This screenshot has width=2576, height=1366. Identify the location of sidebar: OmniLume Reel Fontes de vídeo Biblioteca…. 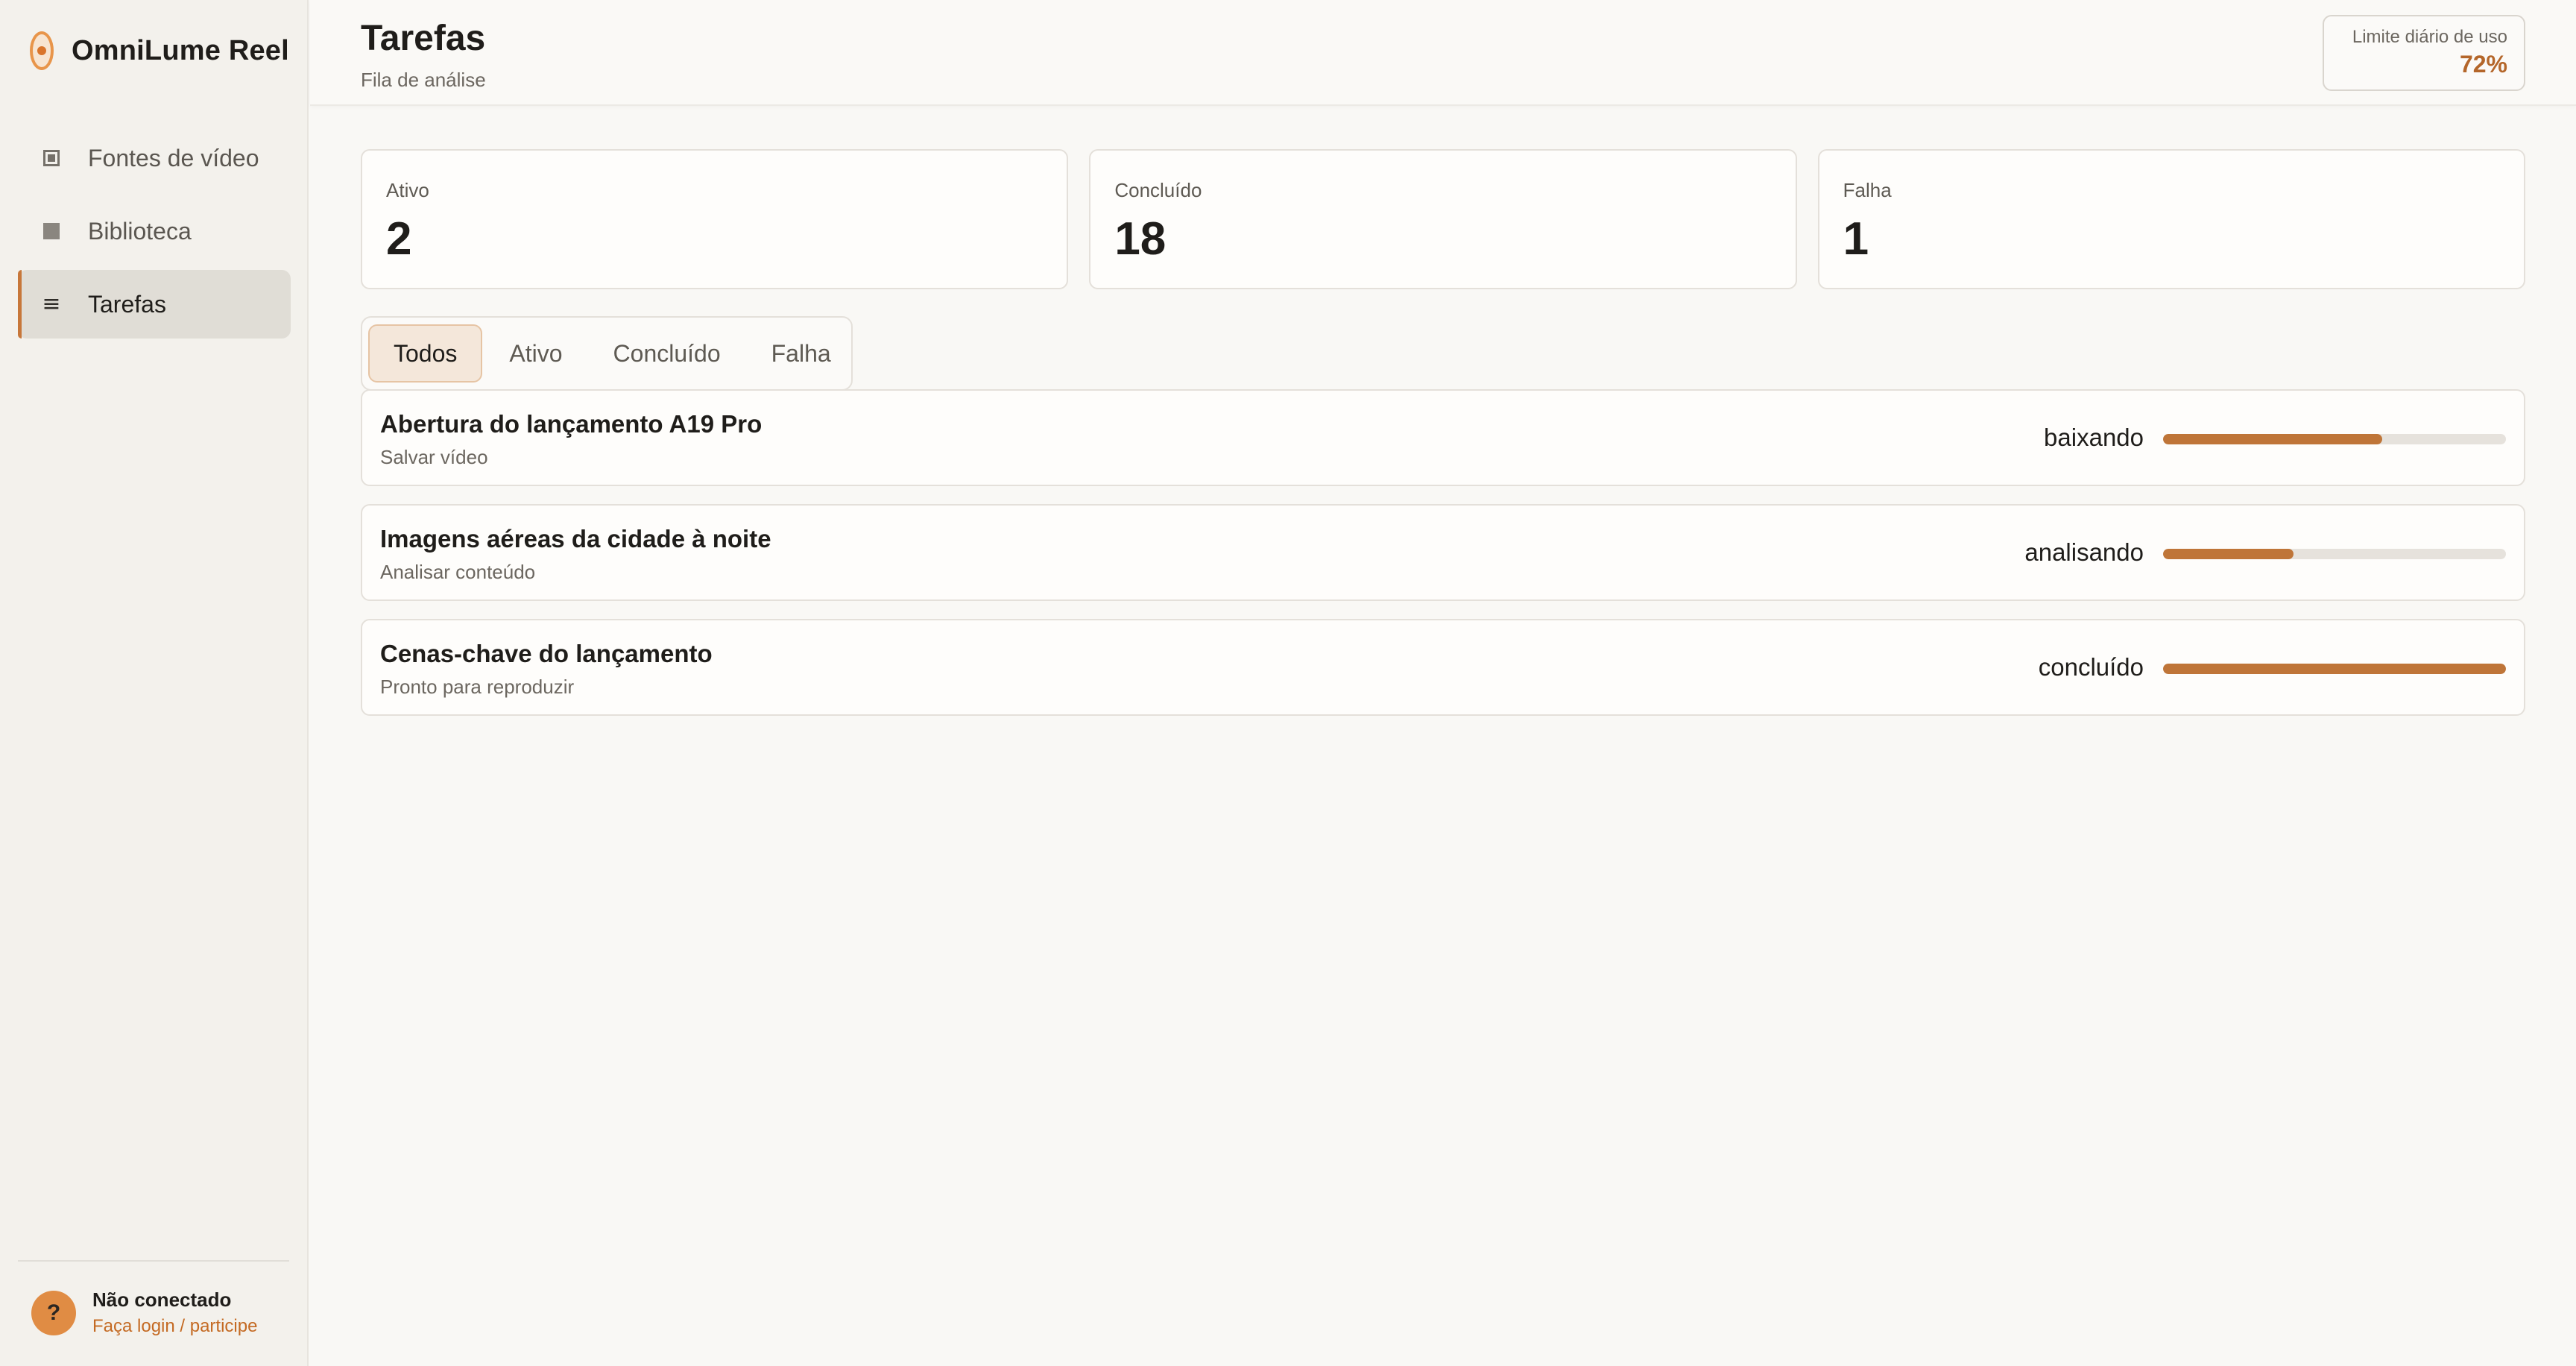
(154, 683).